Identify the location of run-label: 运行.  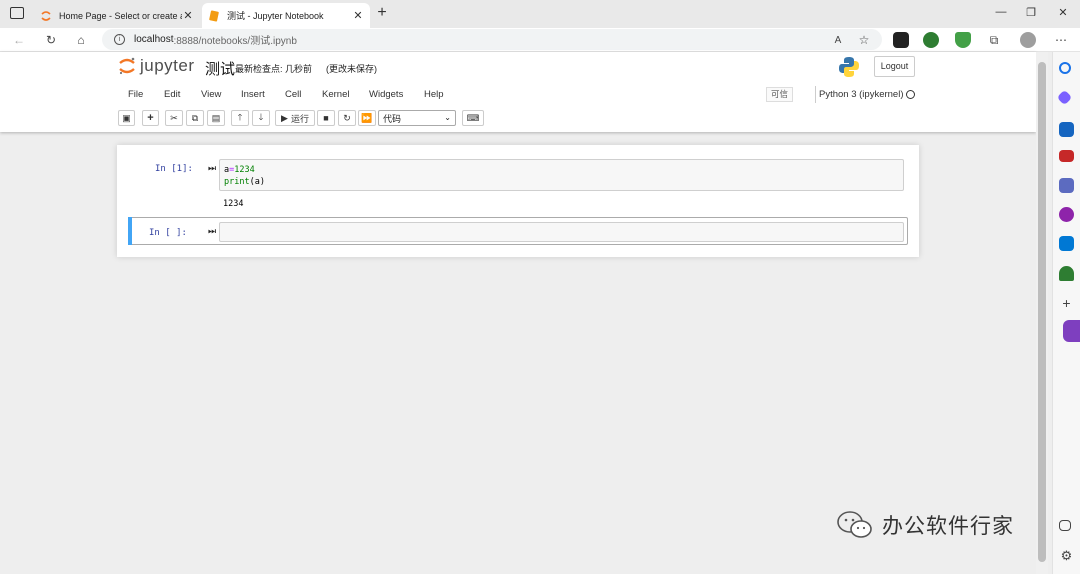
(299, 118).